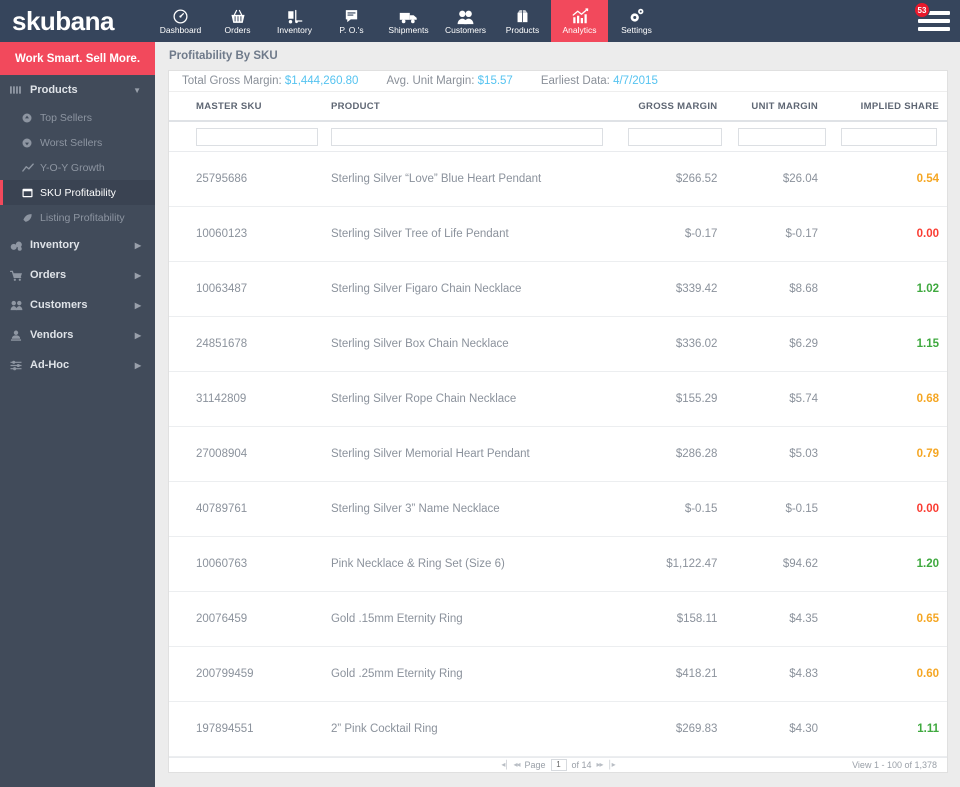 The image size is (960, 787). Describe the element at coordinates (894, 764) in the screenshot. I see `record-range-label: View 1 - 100 of 1,378` at that location.